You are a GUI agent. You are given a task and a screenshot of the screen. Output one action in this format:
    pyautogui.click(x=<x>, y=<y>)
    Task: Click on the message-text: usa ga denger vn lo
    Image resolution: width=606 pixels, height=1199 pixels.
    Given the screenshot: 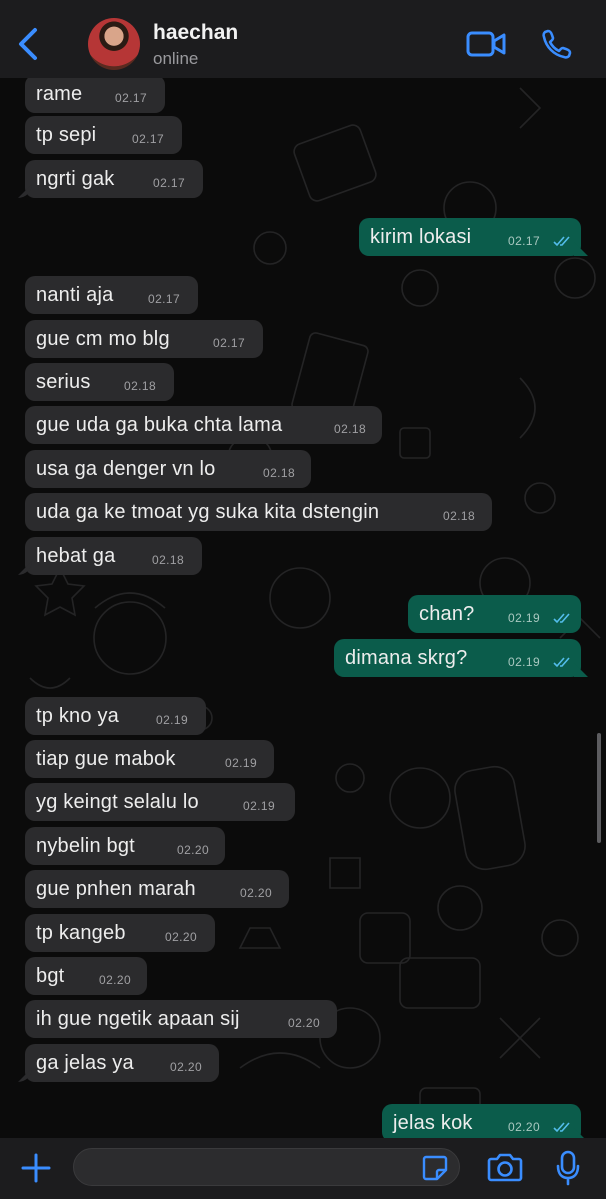 What is the action you would take?
    pyautogui.click(x=126, y=468)
    